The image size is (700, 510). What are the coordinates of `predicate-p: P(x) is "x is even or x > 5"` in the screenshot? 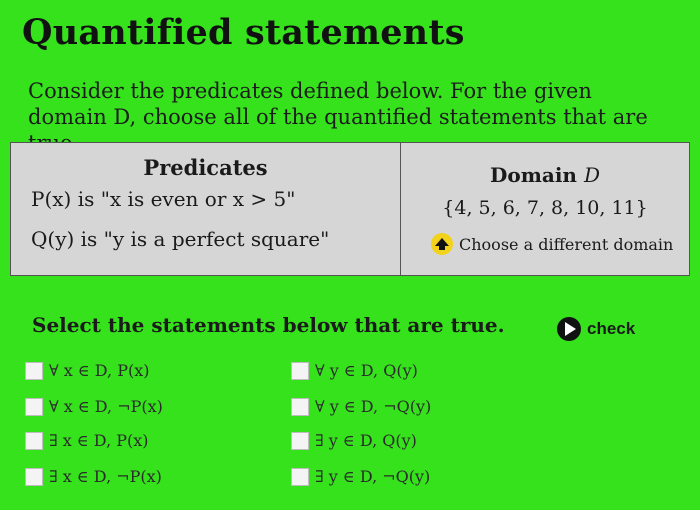 It's located at (163, 199).